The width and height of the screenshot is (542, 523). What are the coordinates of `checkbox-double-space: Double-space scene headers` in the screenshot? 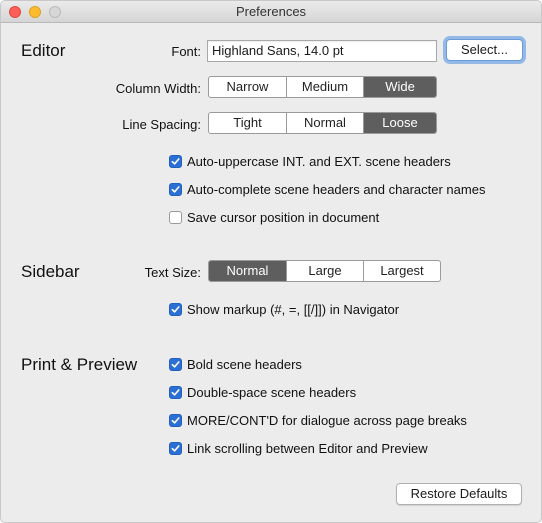 It's located at (262, 392).